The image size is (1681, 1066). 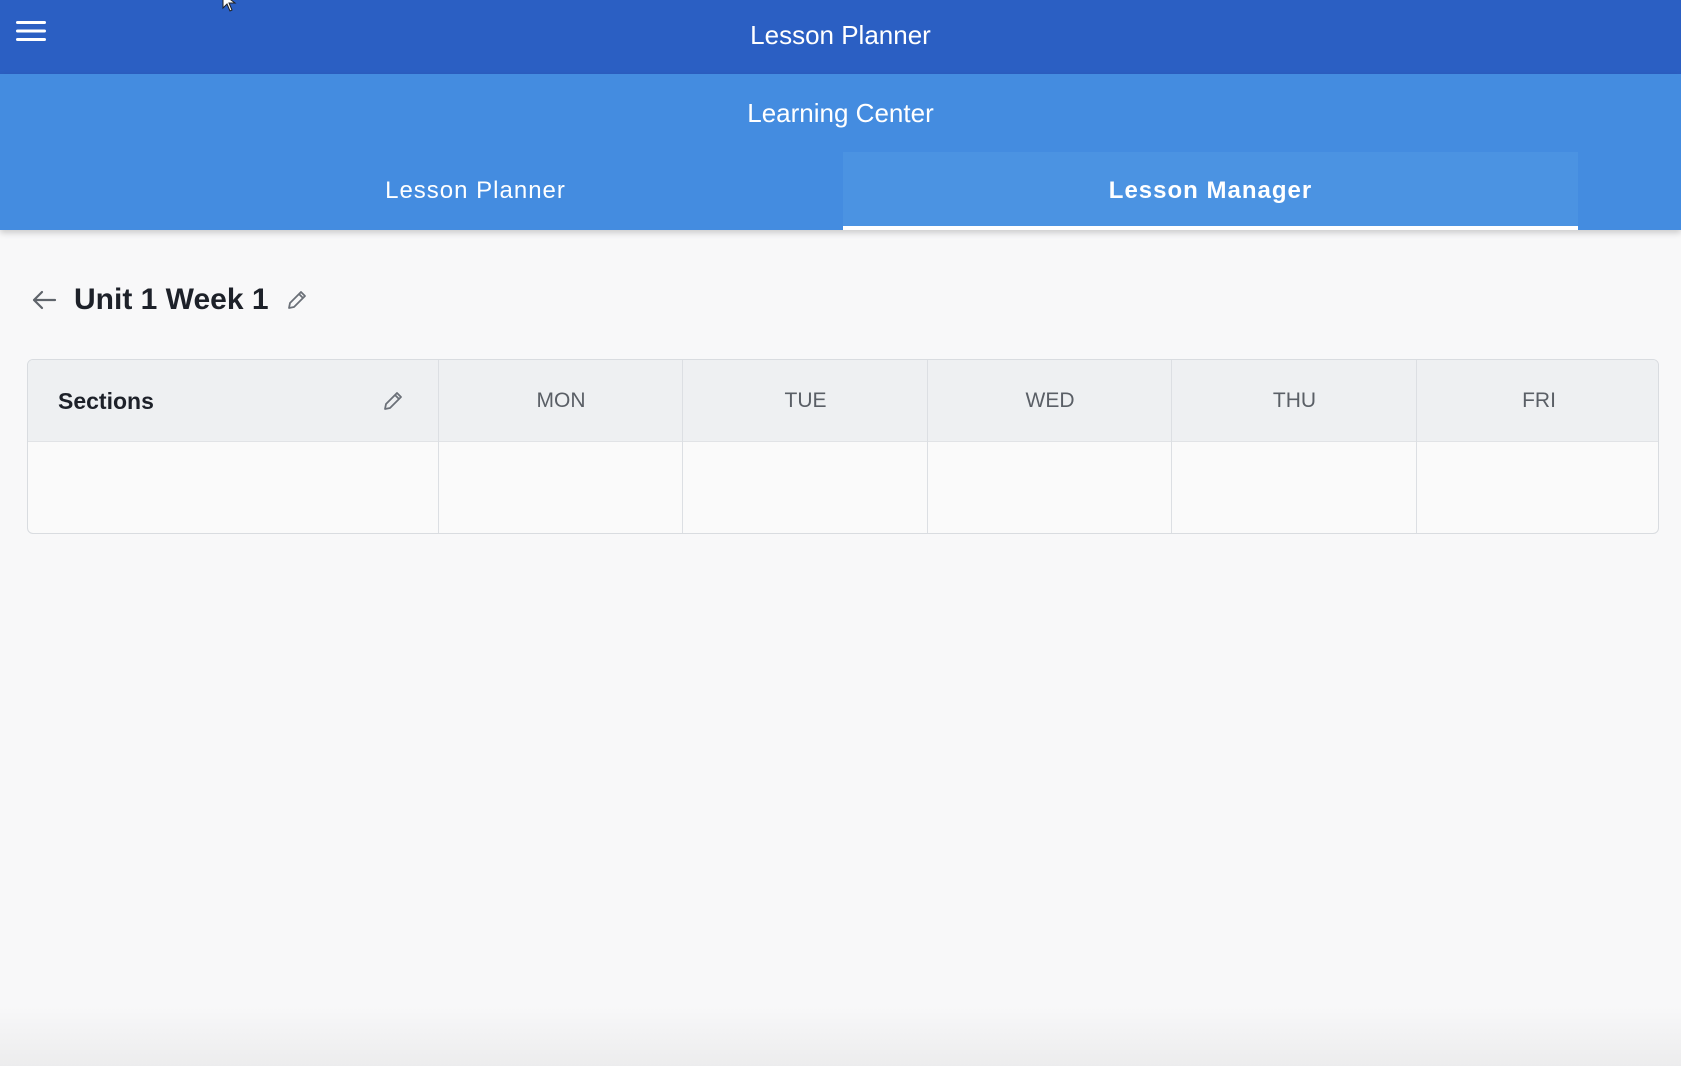 I want to click on tab-bar: Lesson Planner Lesson Manager, so click(x=840, y=191).